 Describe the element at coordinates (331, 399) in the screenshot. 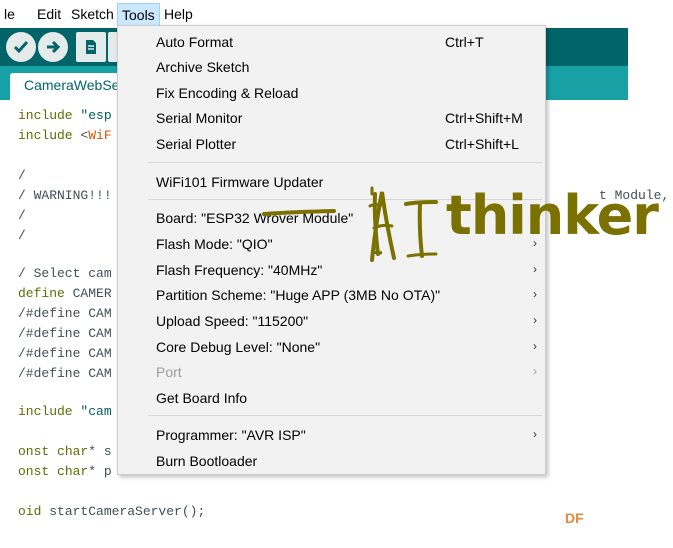

I see `menu-item-get-board-info: Get Board Info` at that location.